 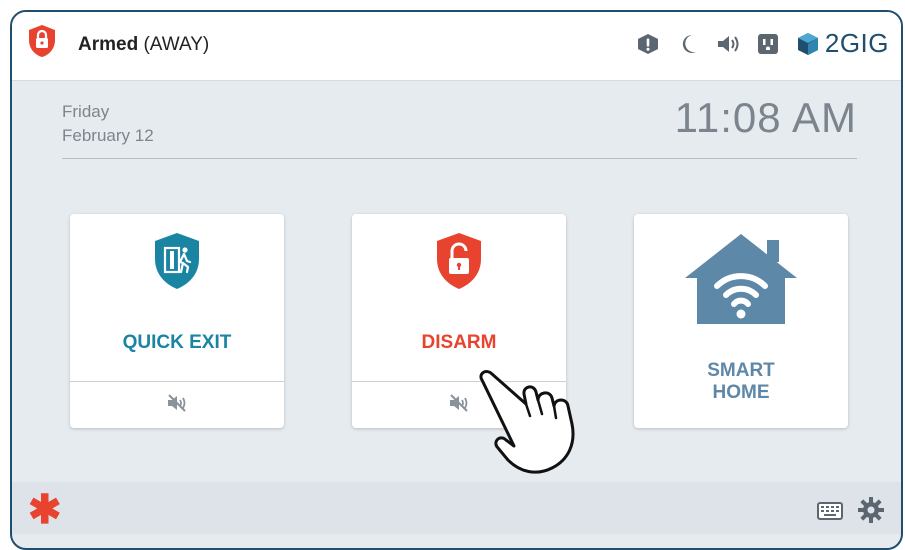 What do you see at coordinates (856, 43) in the screenshot?
I see `brand-name: 2GIG` at bounding box center [856, 43].